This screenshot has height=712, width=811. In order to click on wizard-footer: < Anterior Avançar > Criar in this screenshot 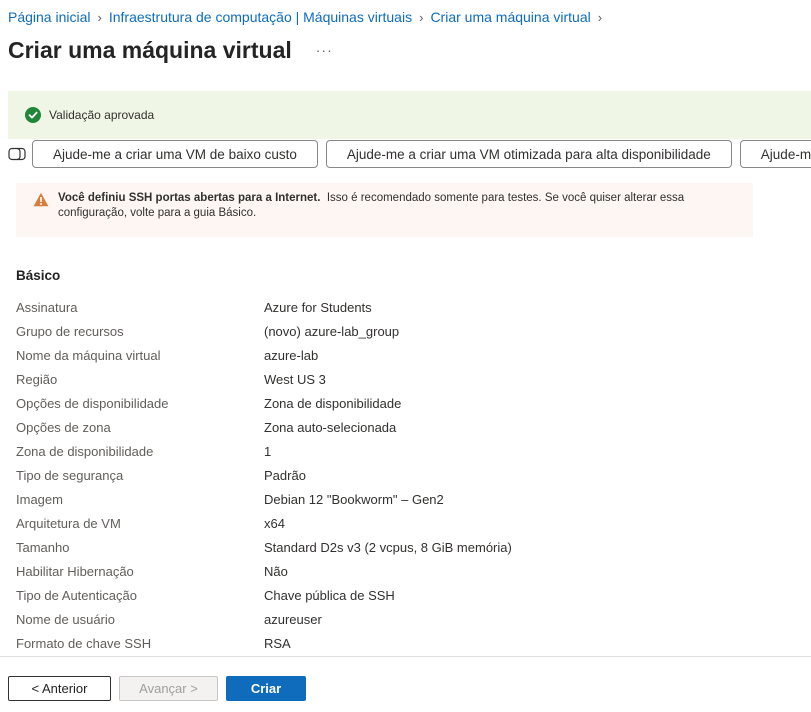, I will do `click(161, 688)`.